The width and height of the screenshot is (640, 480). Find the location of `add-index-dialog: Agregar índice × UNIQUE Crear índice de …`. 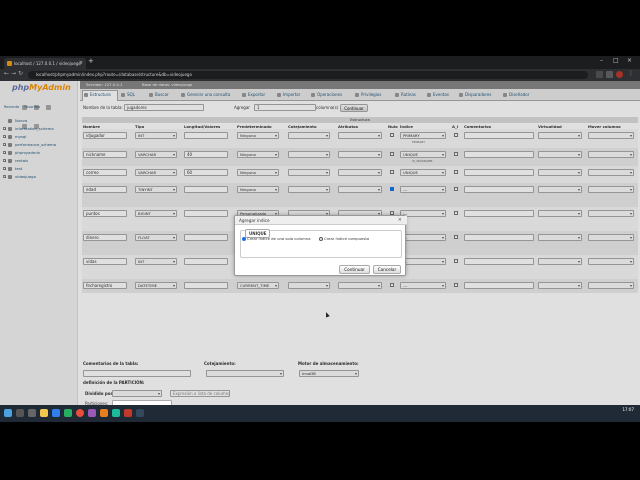

add-index-dialog: Agregar índice × UNIQUE Crear índice de … is located at coordinates (320, 245).